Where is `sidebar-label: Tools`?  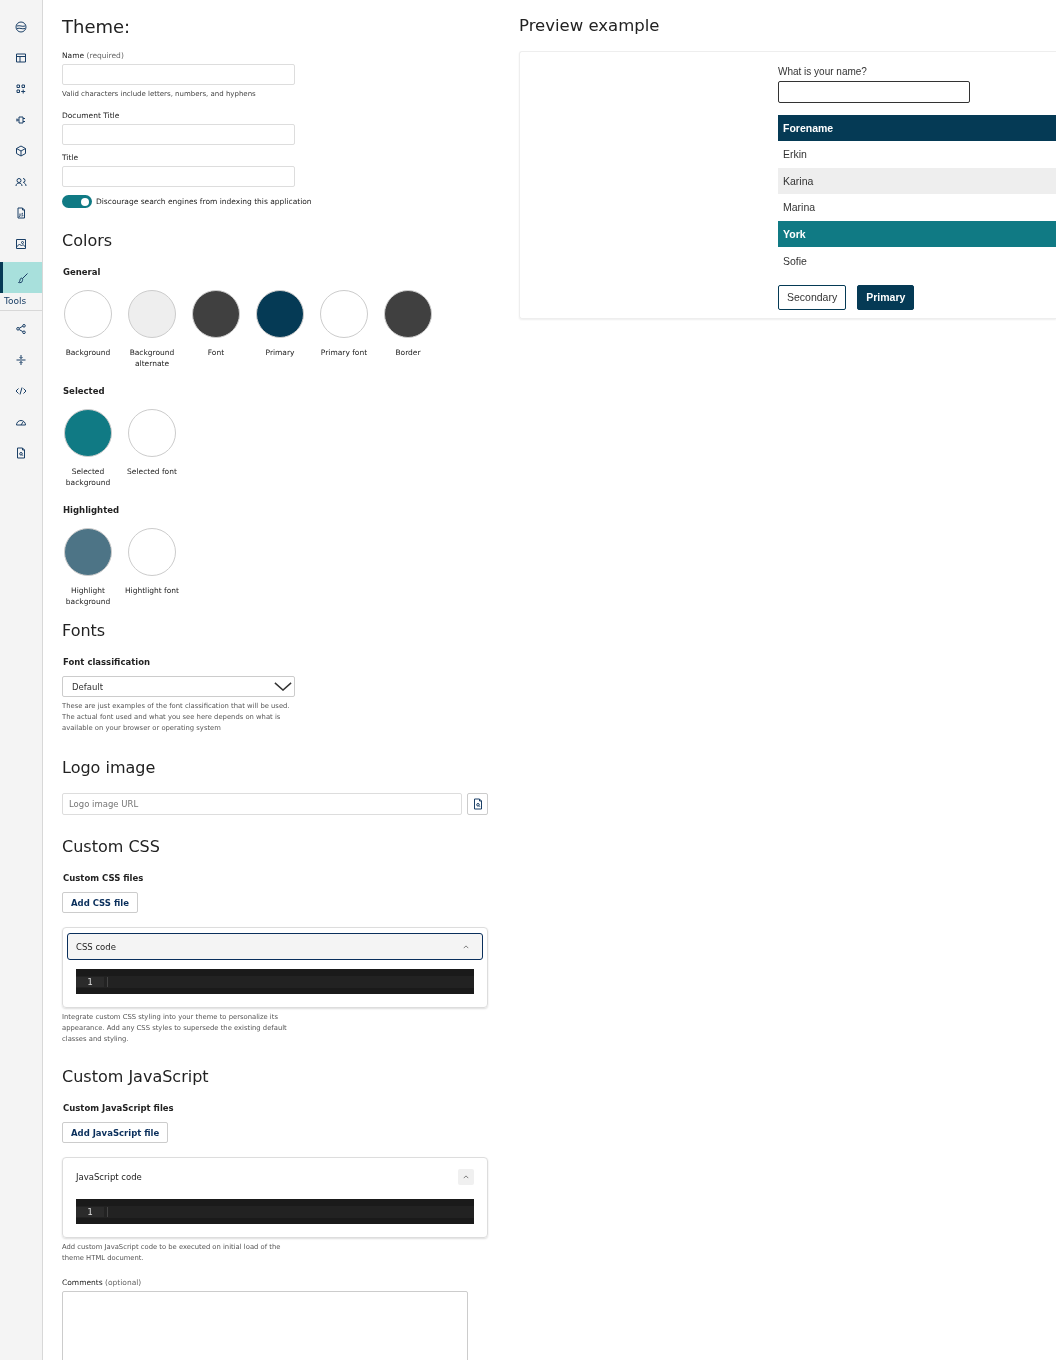
sidebar-label: Tools is located at coordinates (15, 300).